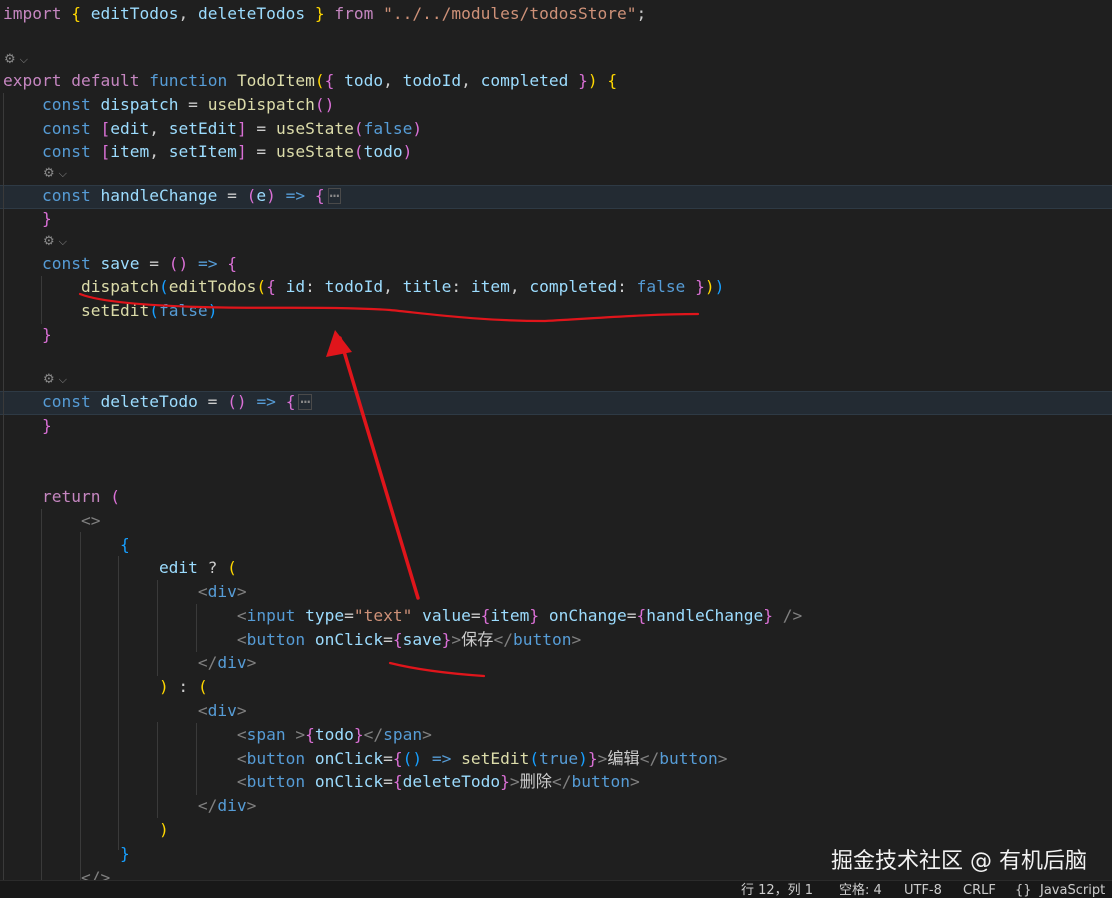 The image size is (1112, 898). What do you see at coordinates (188, 13) in the screenshot?
I see `code-token: ,` at bounding box center [188, 13].